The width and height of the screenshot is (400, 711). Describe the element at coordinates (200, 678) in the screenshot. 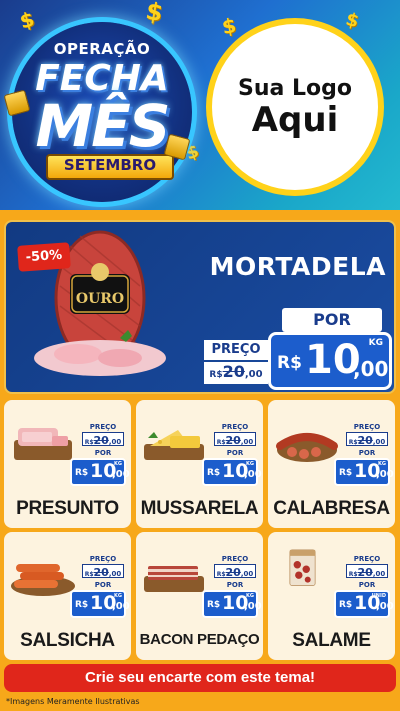

I see `create-flyer-button: Crie seu encarte com este tema!` at that location.